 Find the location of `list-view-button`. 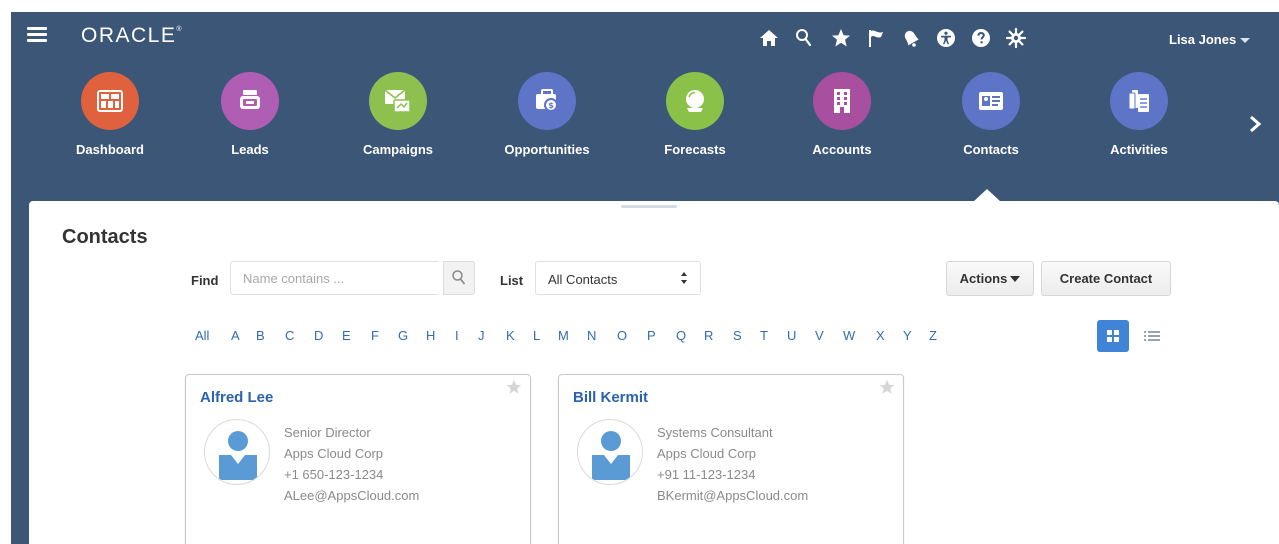

list-view-button is located at coordinates (1152, 336).